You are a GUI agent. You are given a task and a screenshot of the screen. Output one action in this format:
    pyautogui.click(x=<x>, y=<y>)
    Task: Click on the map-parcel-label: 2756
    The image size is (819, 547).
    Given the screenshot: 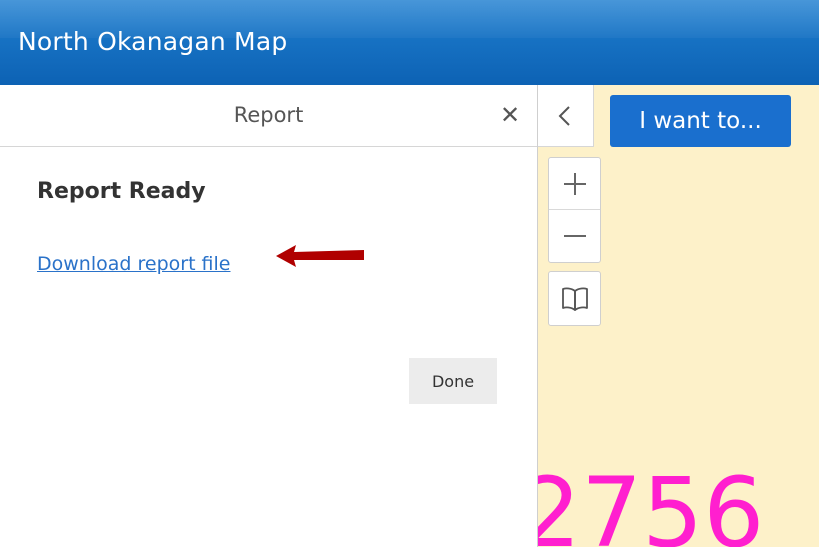 What is the action you would take?
    pyautogui.click(x=651, y=502)
    